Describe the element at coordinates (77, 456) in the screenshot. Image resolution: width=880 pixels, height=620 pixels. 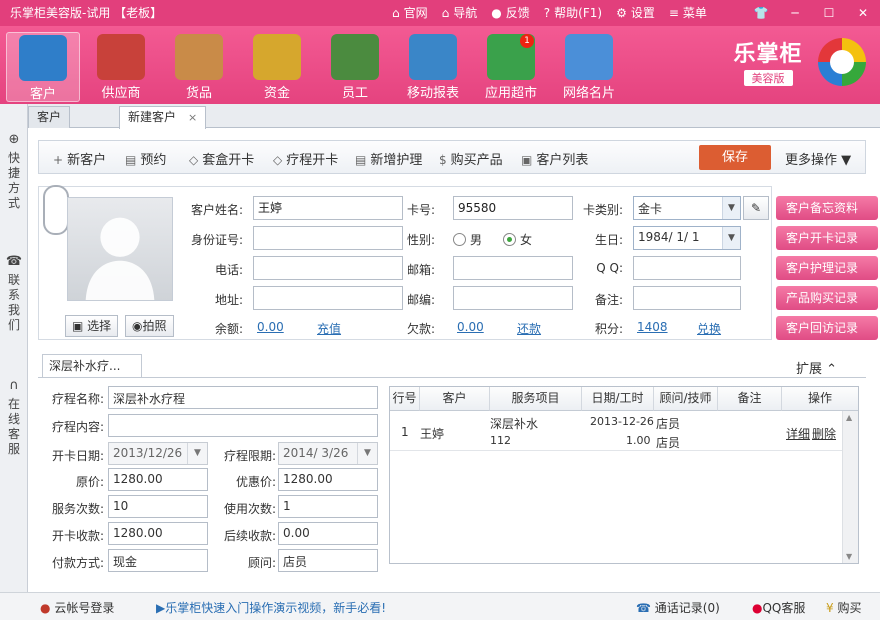
I see `open-date-label: 开卡日期:` at that location.